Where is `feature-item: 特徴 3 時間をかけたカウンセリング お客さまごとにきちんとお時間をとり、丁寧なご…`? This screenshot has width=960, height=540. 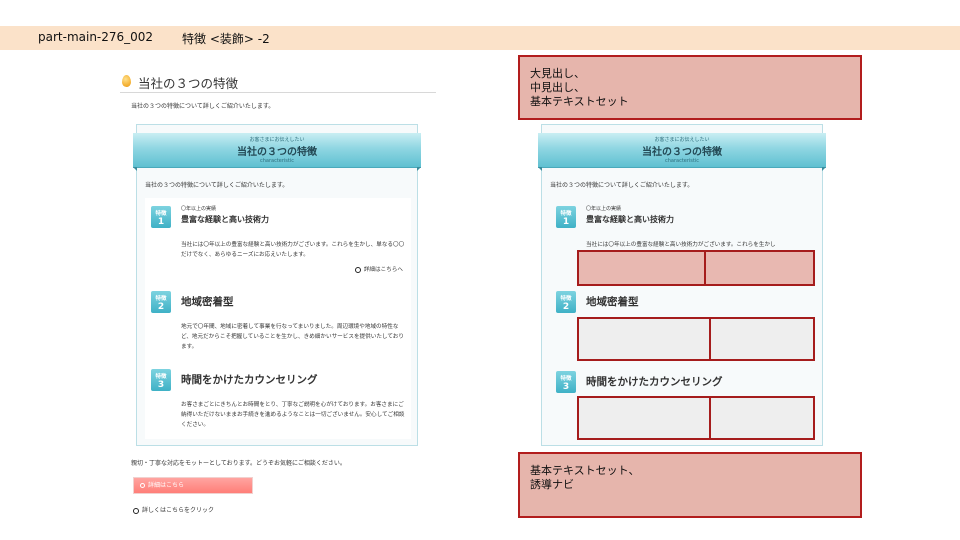 feature-item: 特徴 3 時間をかけたカウンセリング お客さまごとにきちんとお時間をとり、丁寧なご… is located at coordinates (278, 401).